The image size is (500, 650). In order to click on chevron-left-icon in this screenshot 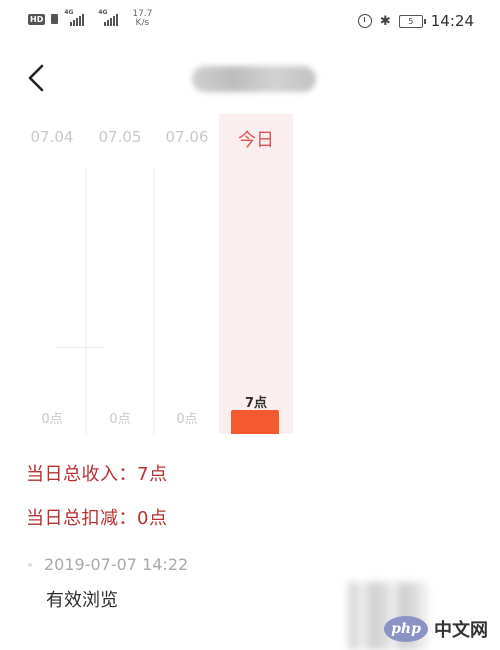, I will do `click(36, 78)`.